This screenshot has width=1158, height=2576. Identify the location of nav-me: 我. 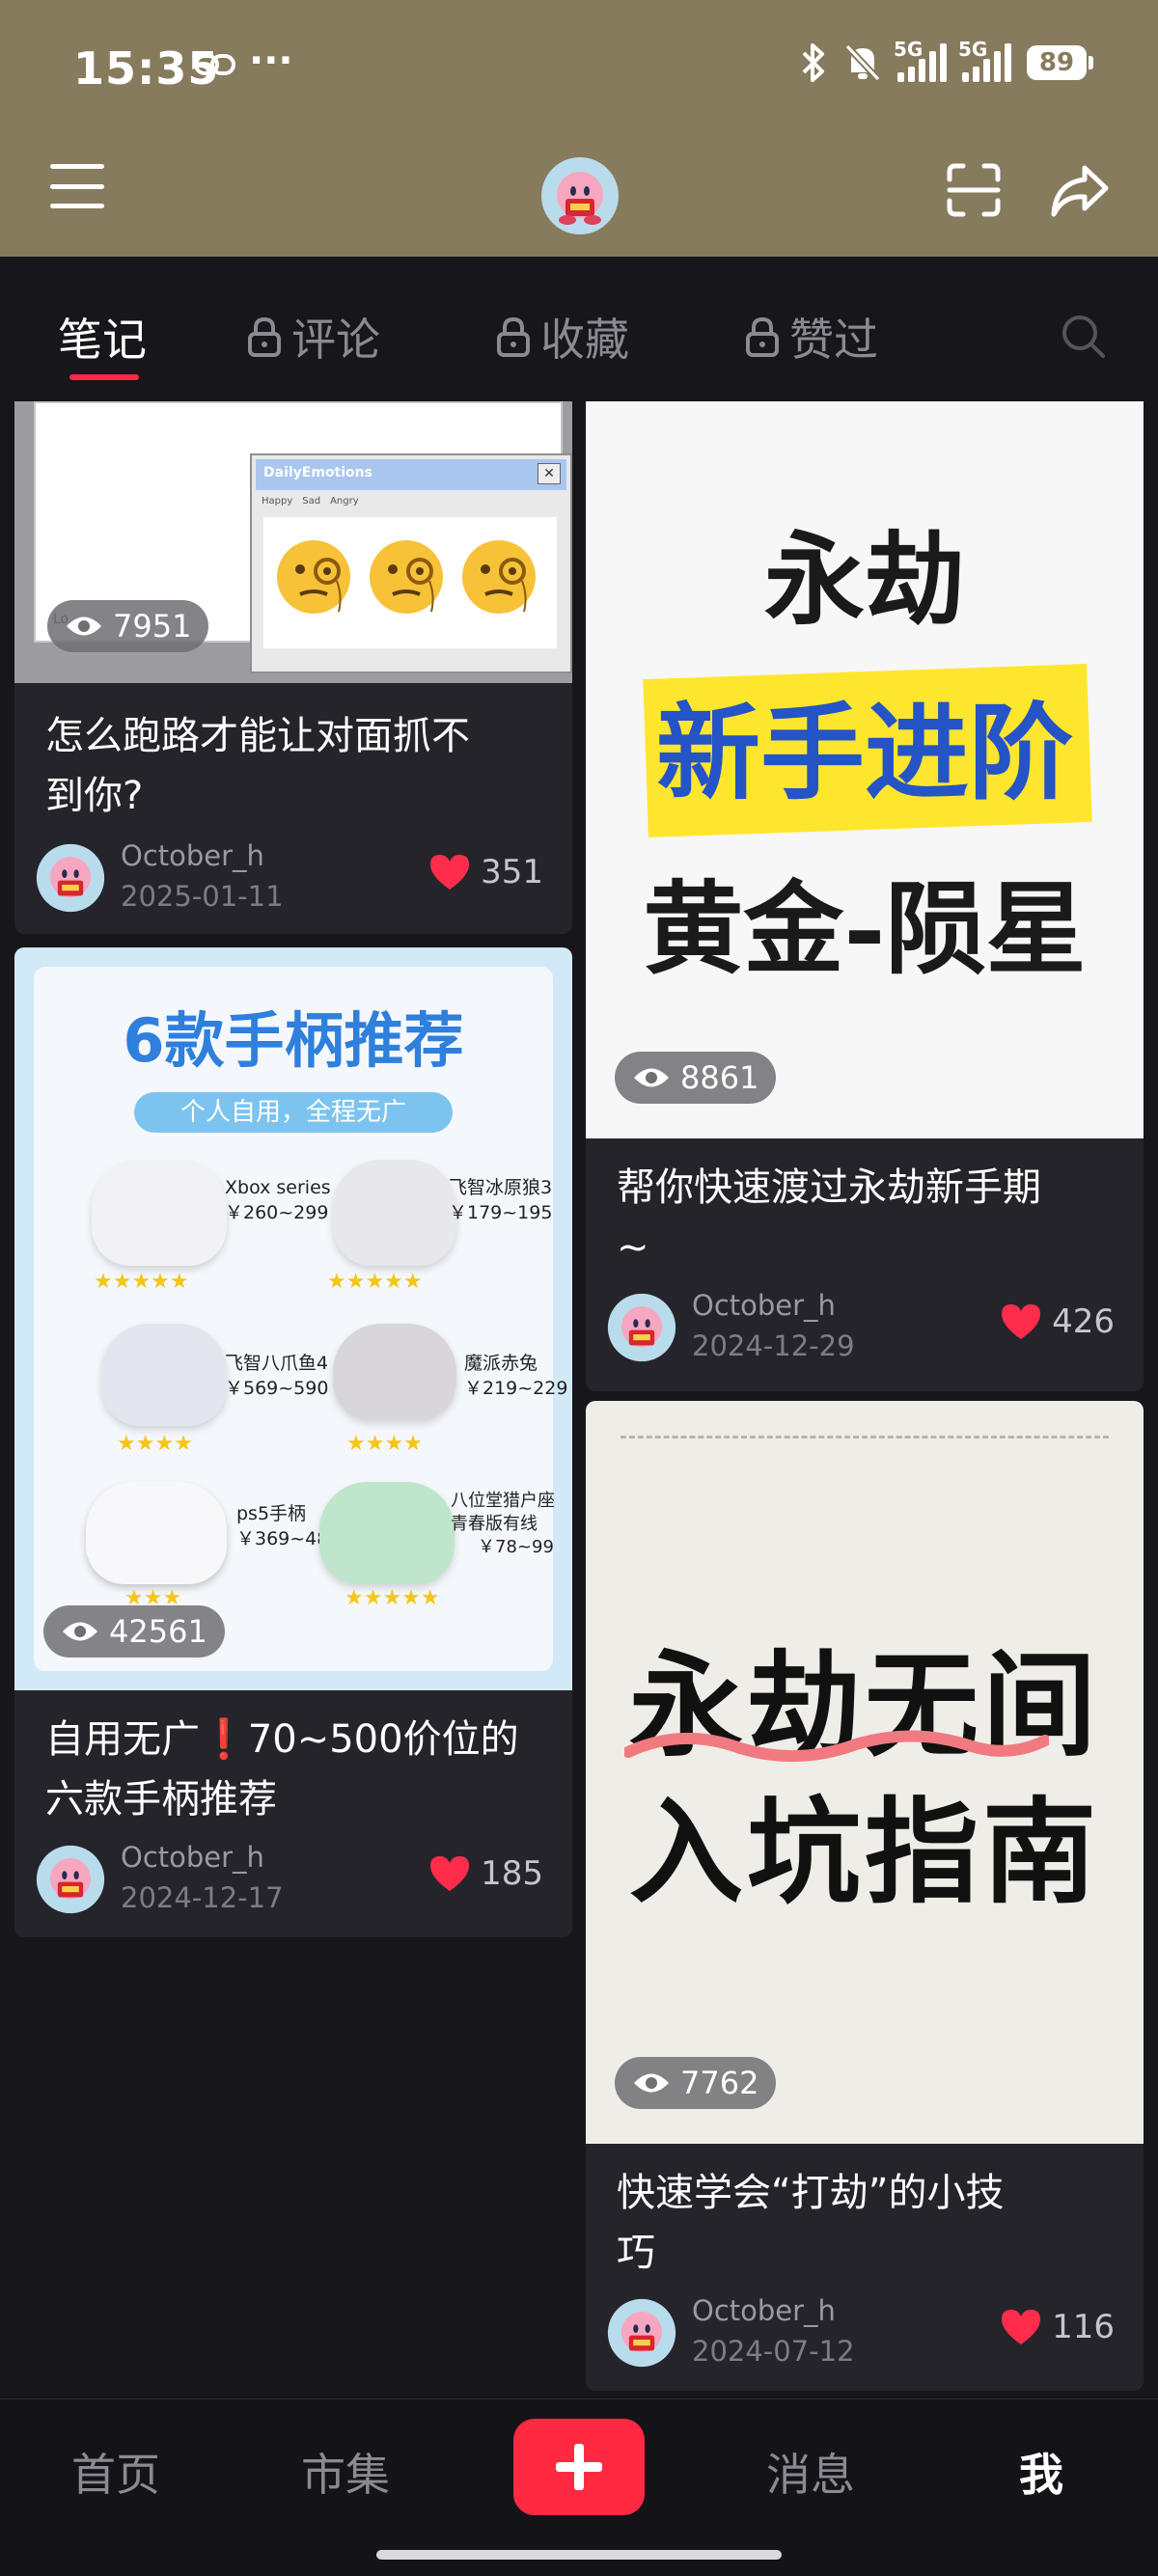
(1041, 2472).